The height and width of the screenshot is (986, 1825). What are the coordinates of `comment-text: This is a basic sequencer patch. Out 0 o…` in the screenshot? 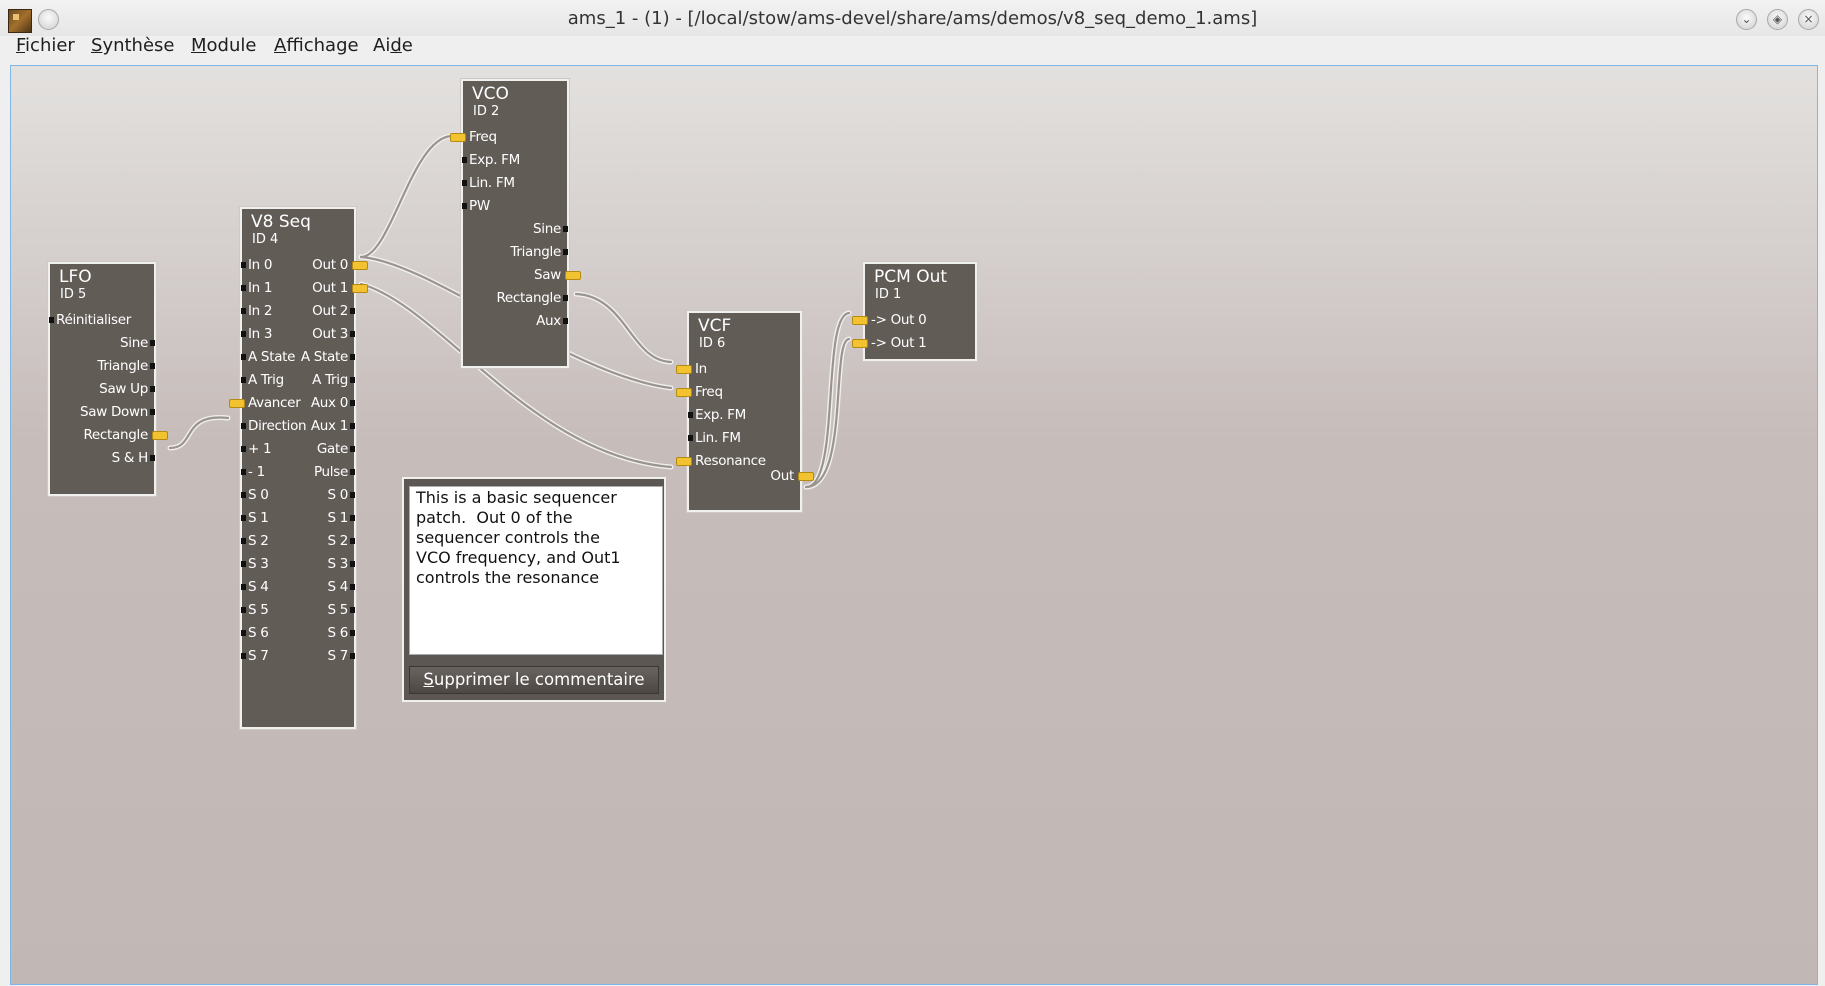 It's located at (536, 570).